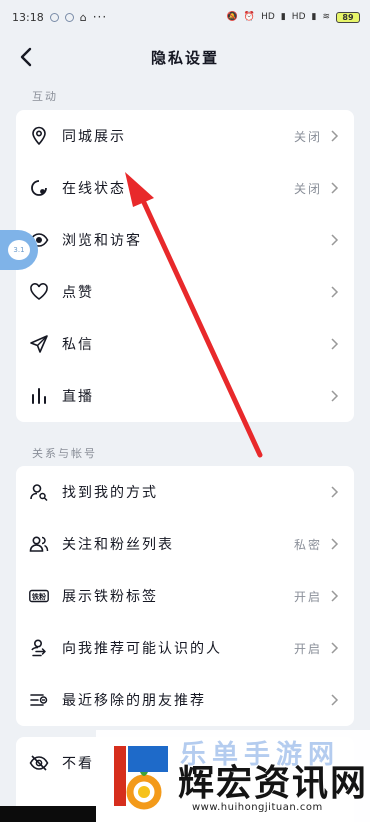 The height and width of the screenshot is (822, 370). Describe the element at coordinates (78, 764) in the screenshot. I see `settings-item-label: 不看` at that location.